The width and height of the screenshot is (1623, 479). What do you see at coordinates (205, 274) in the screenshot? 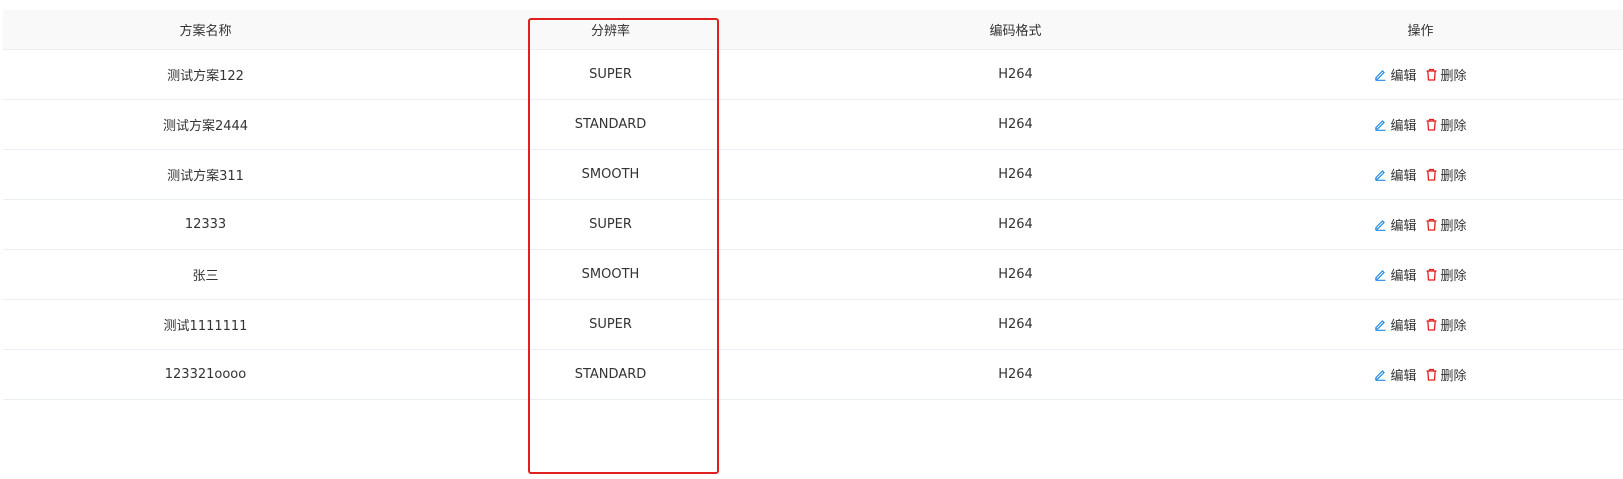
I see `cell-scheme-name: 张三` at bounding box center [205, 274].